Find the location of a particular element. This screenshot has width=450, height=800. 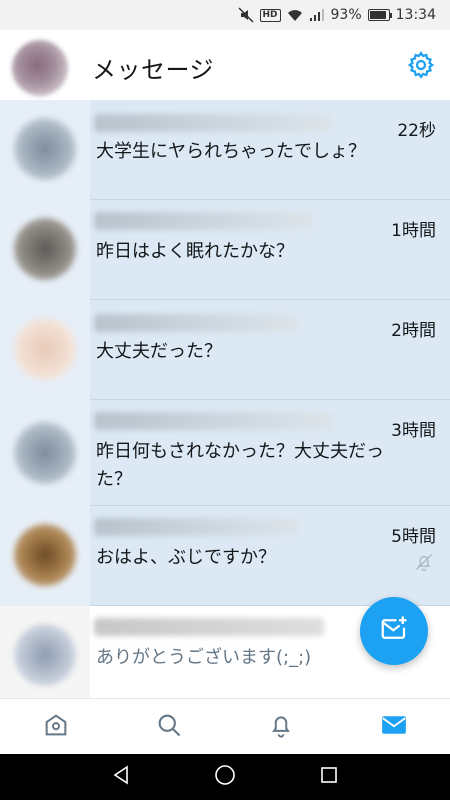

wifi-icon is located at coordinates (295, 15).